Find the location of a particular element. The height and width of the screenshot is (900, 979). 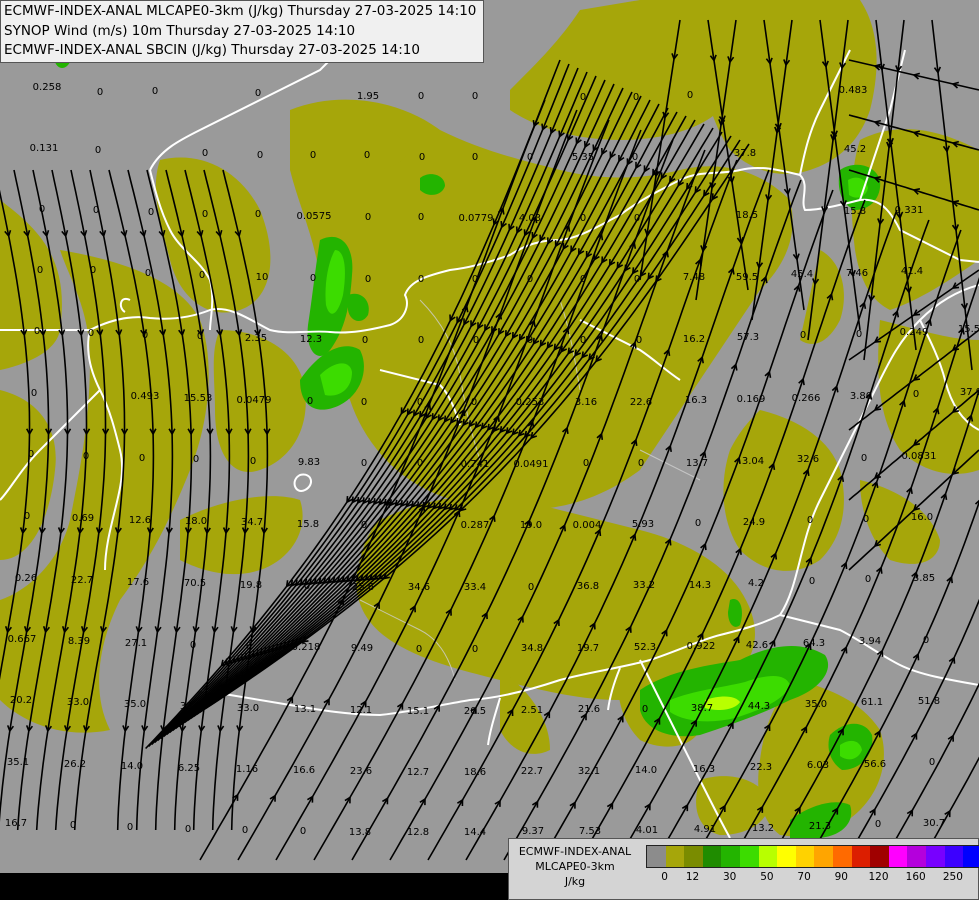

sbcin-value: 0.253 is located at coordinates (530, 402).